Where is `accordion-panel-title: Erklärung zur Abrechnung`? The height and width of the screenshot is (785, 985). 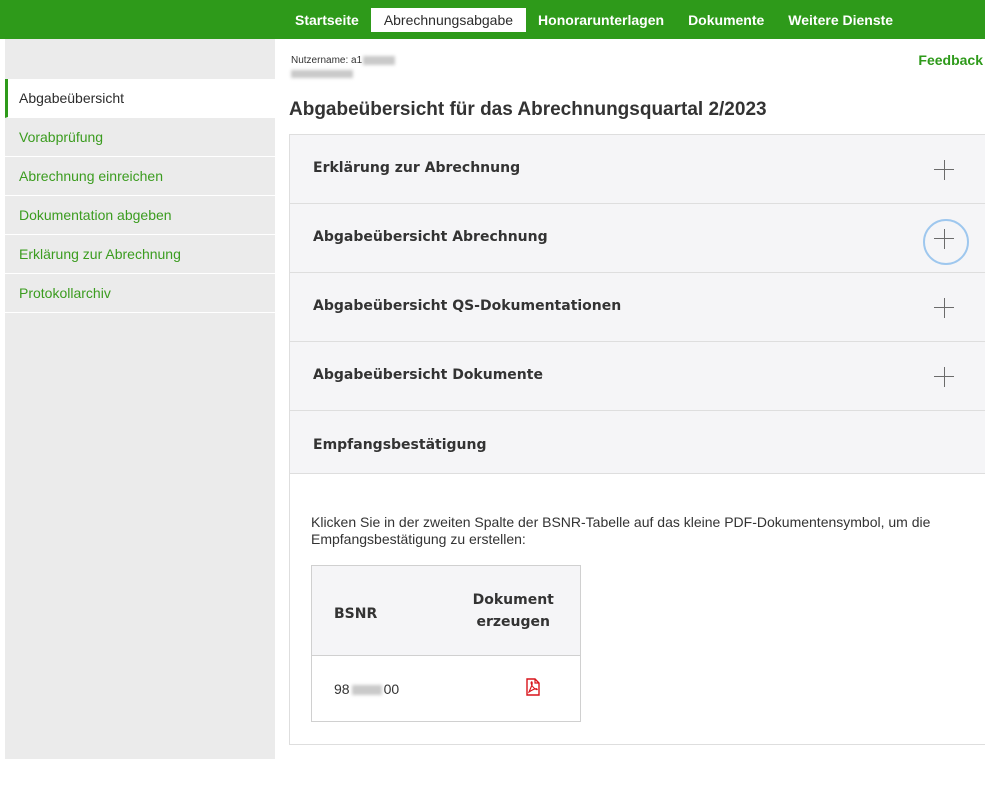
accordion-panel-title: Erklärung zur Abrechnung is located at coordinates (417, 168).